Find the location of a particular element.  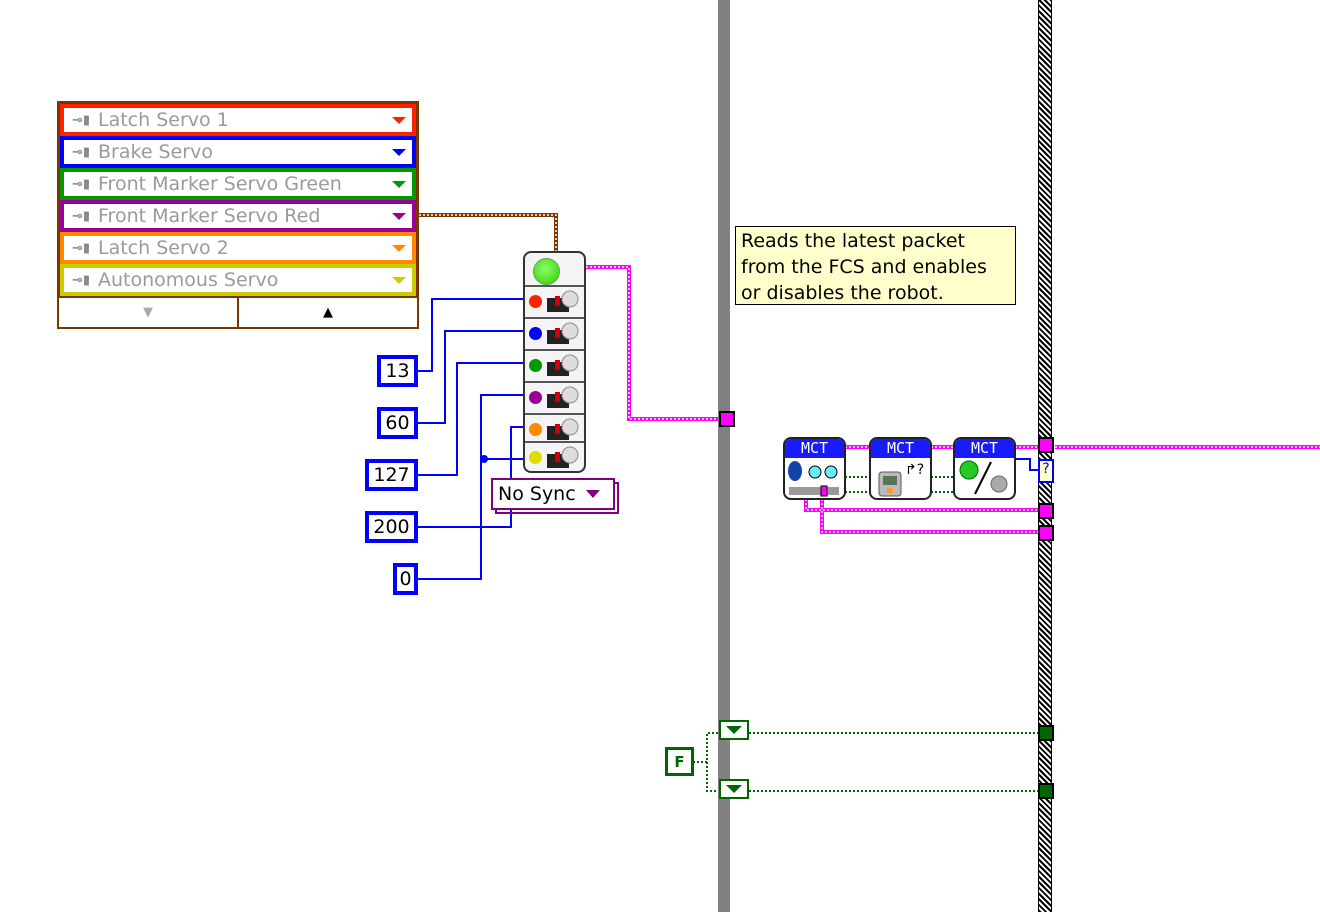

bool-wires is located at coordinates (866, 634).